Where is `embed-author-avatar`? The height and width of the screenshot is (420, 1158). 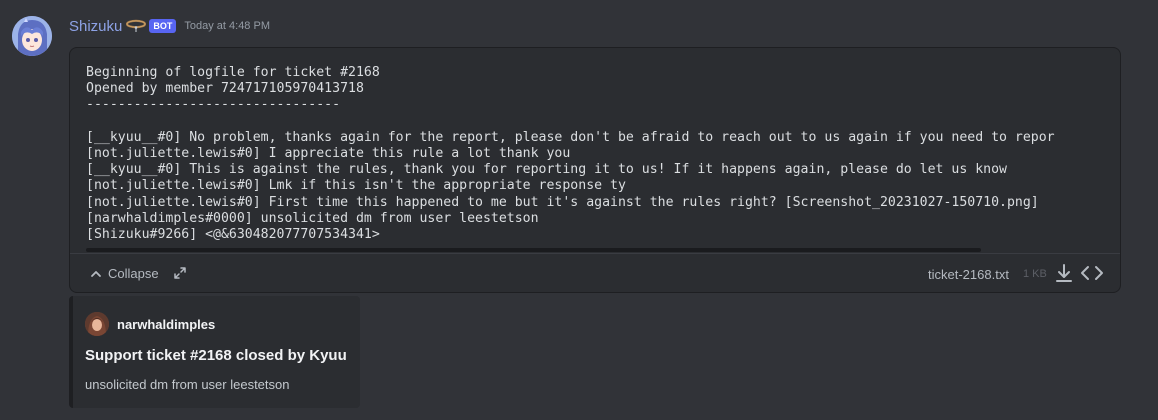 embed-author-avatar is located at coordinates (97, 324).